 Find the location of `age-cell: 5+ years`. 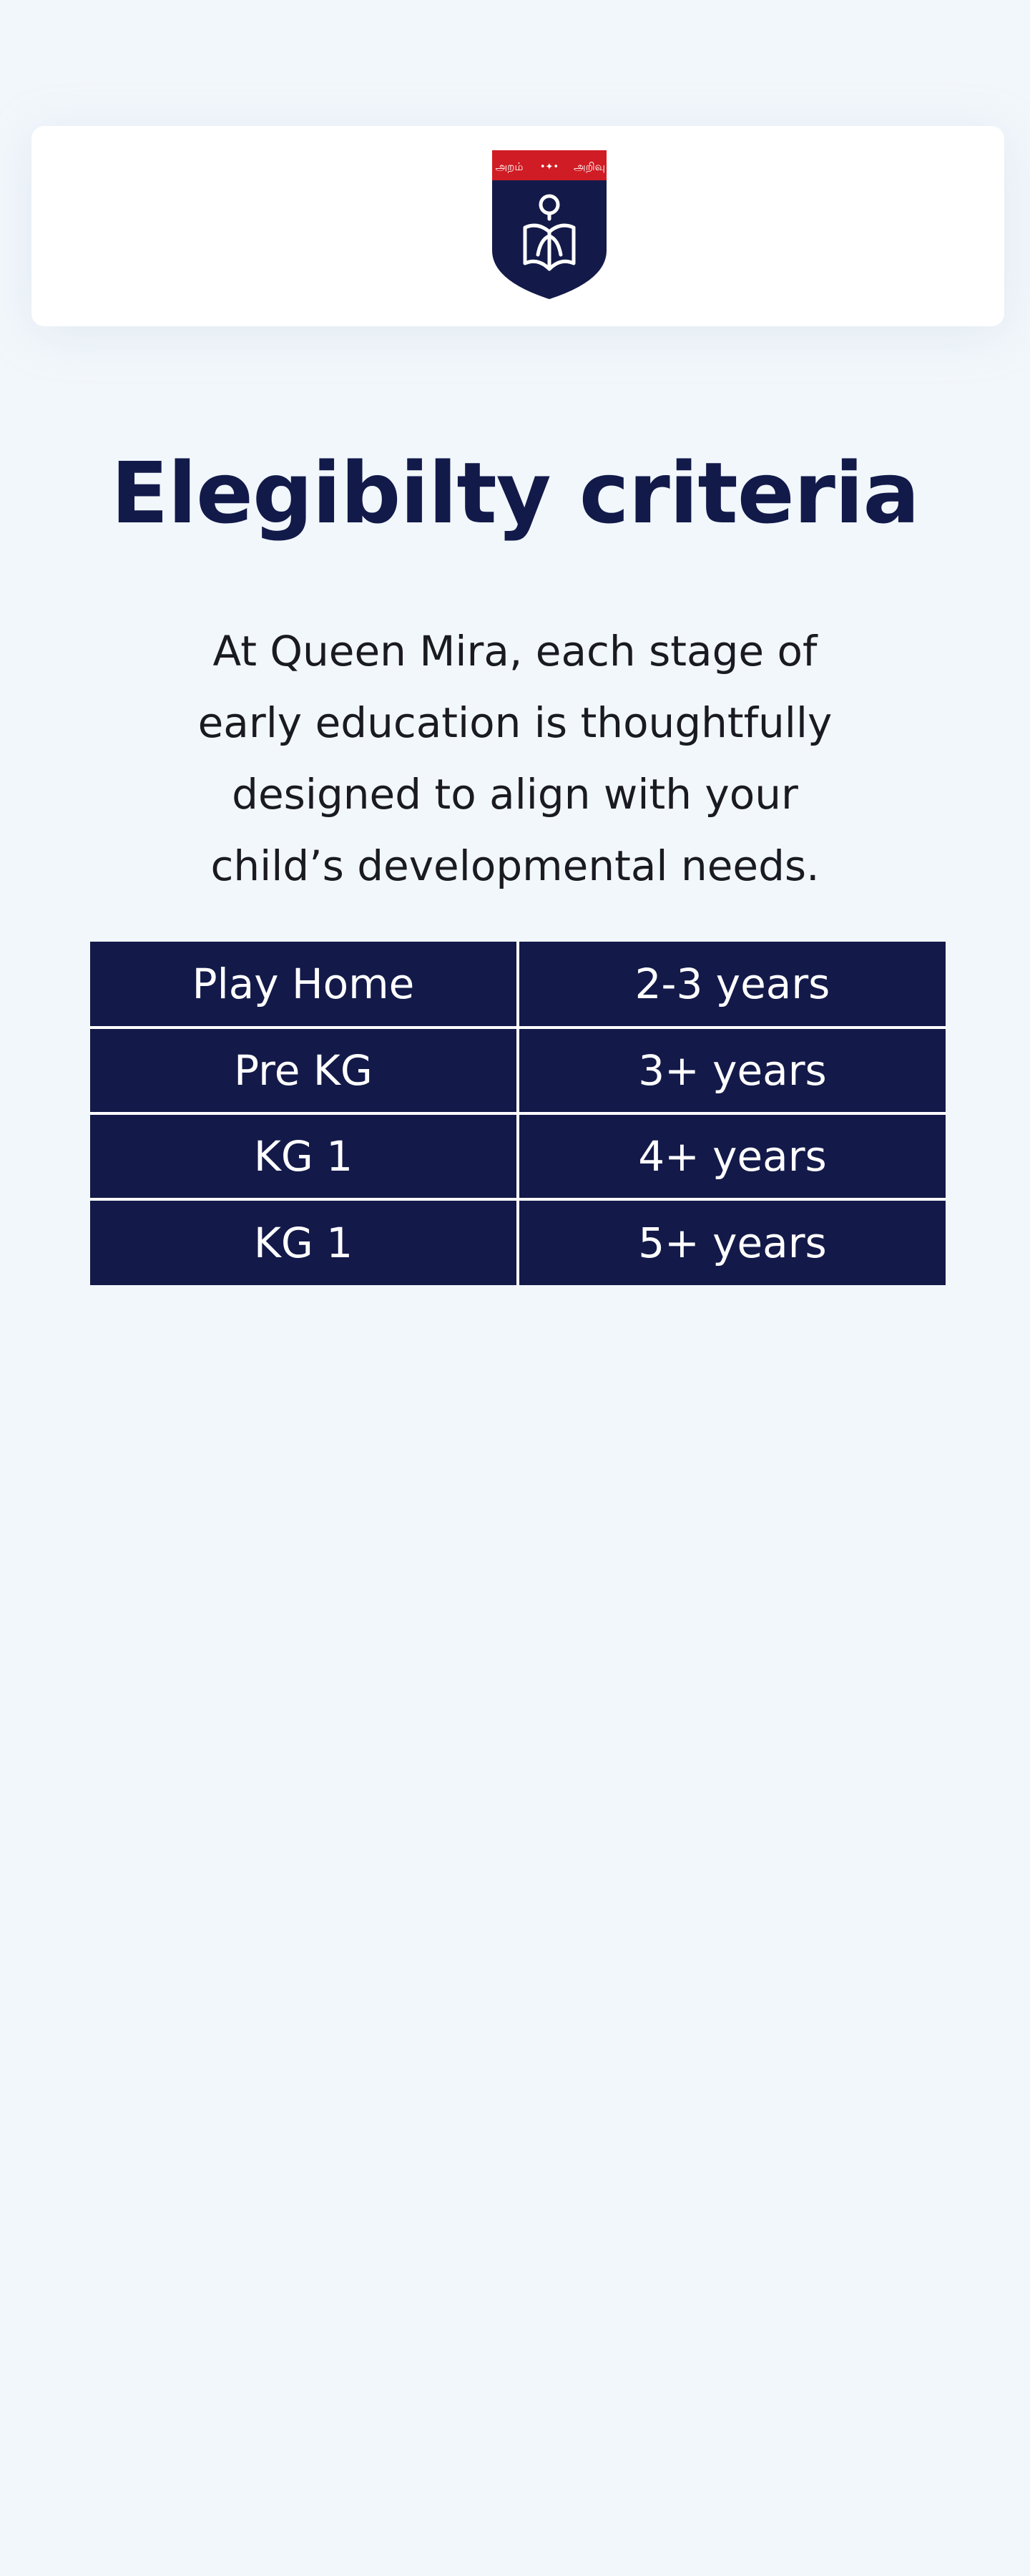

age-cell: 5+ years is located at coordinates (731, 1241).